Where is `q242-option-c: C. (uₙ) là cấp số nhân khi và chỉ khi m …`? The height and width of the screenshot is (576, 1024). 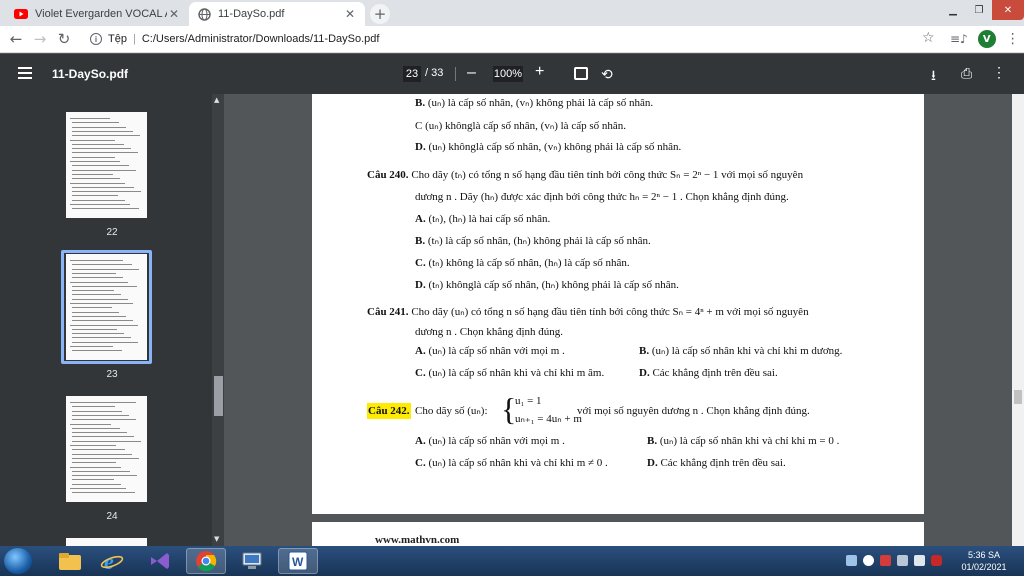 q242-option-c: C. (uₙ) là cấp số nhân khi và chỉ khi m … is located at coordinates (511, 463).